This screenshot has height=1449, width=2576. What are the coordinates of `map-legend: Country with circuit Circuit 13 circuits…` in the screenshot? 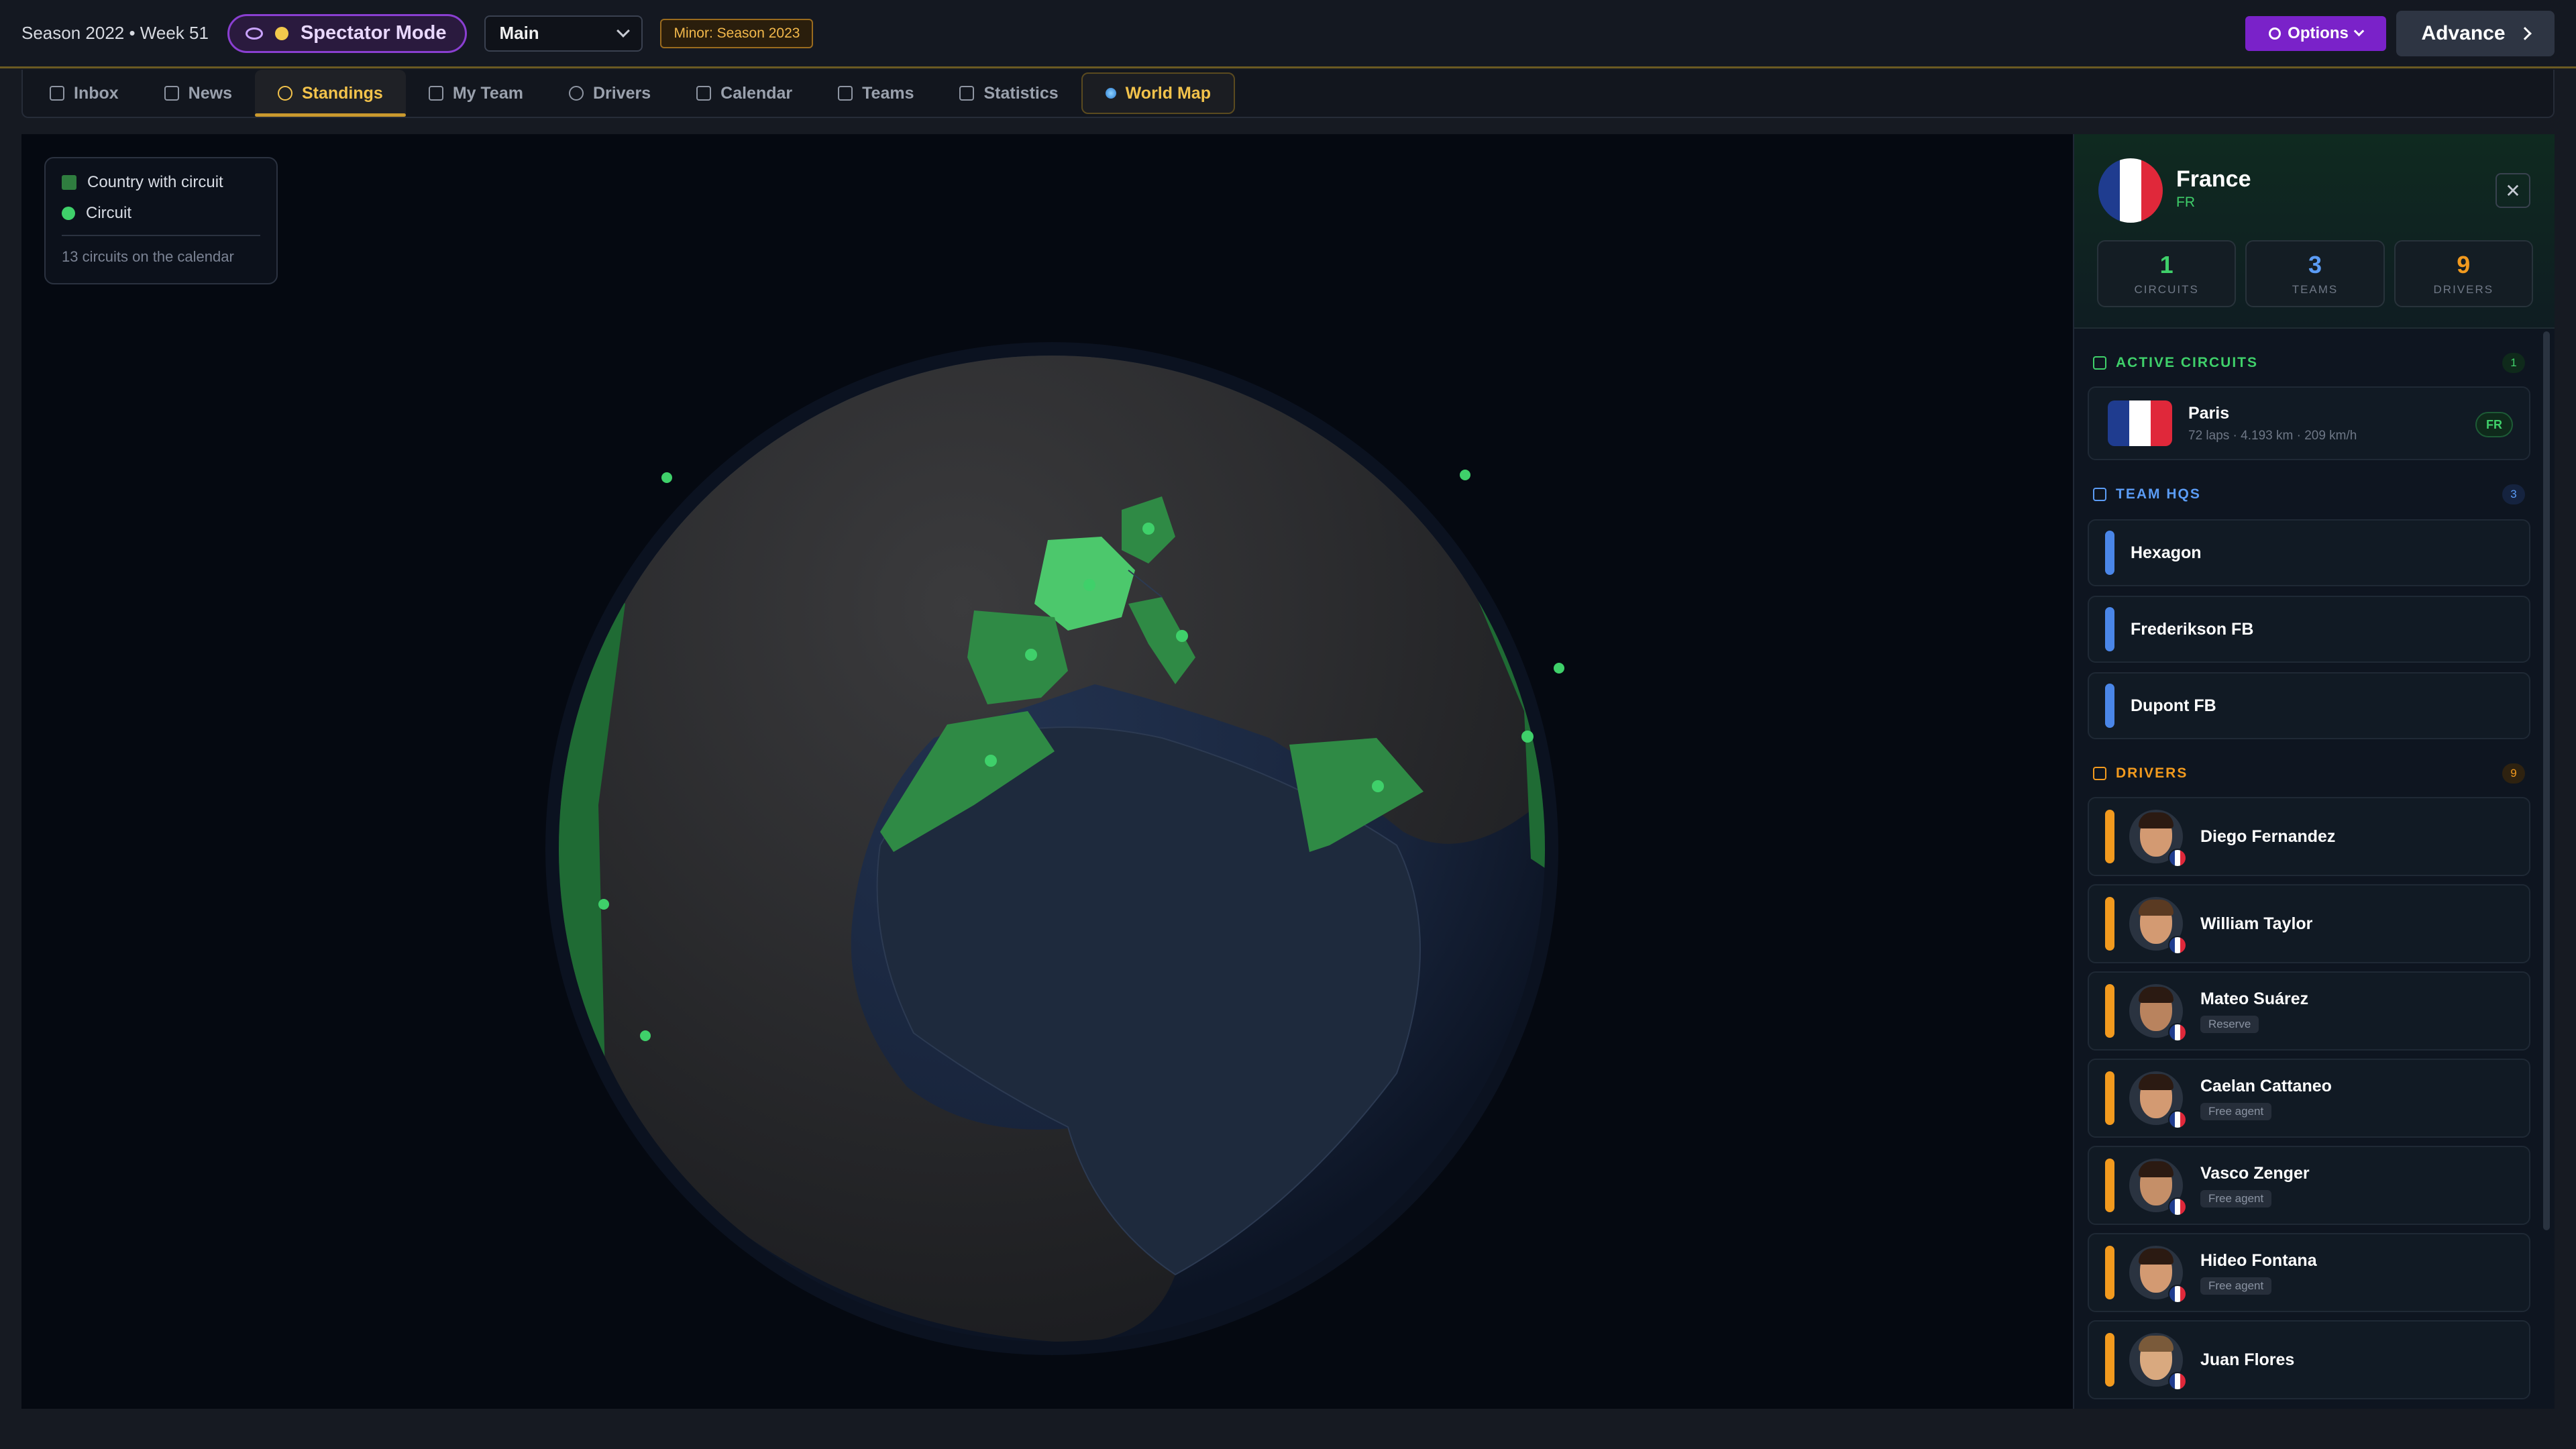 It's located at (161, 220).